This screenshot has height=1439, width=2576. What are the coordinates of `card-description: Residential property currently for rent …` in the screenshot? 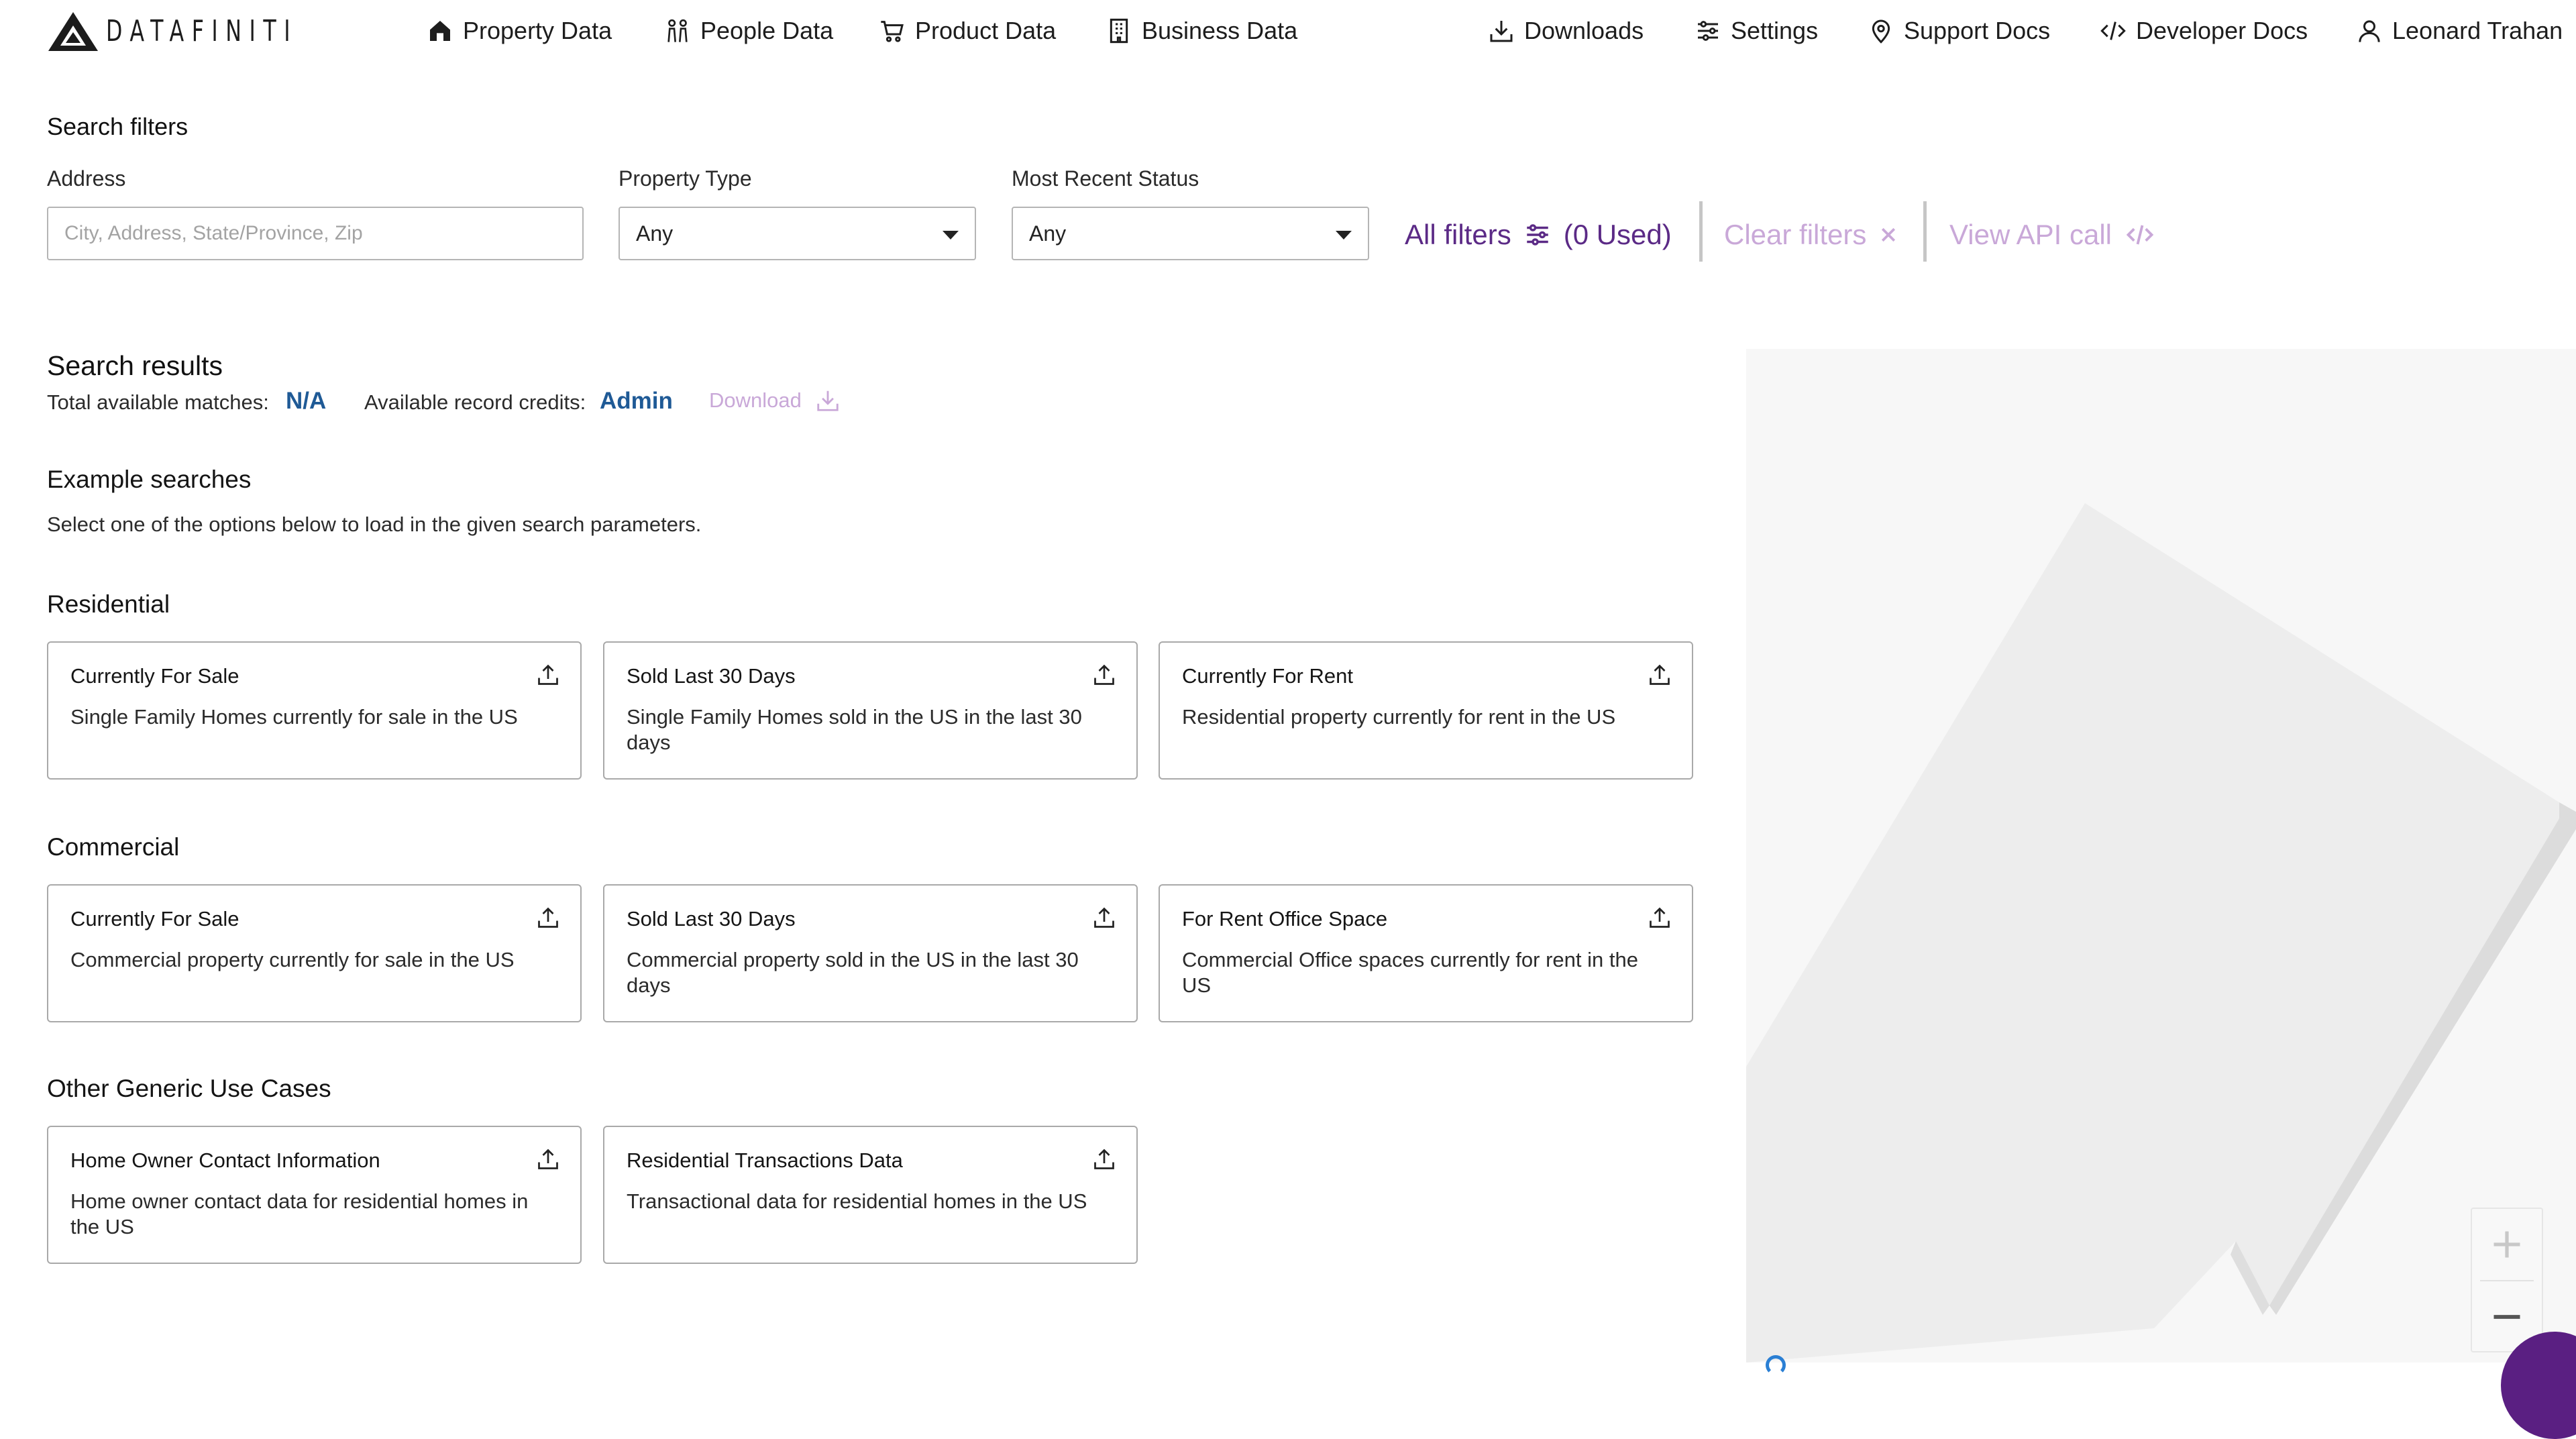 It's located at (1399, 717).